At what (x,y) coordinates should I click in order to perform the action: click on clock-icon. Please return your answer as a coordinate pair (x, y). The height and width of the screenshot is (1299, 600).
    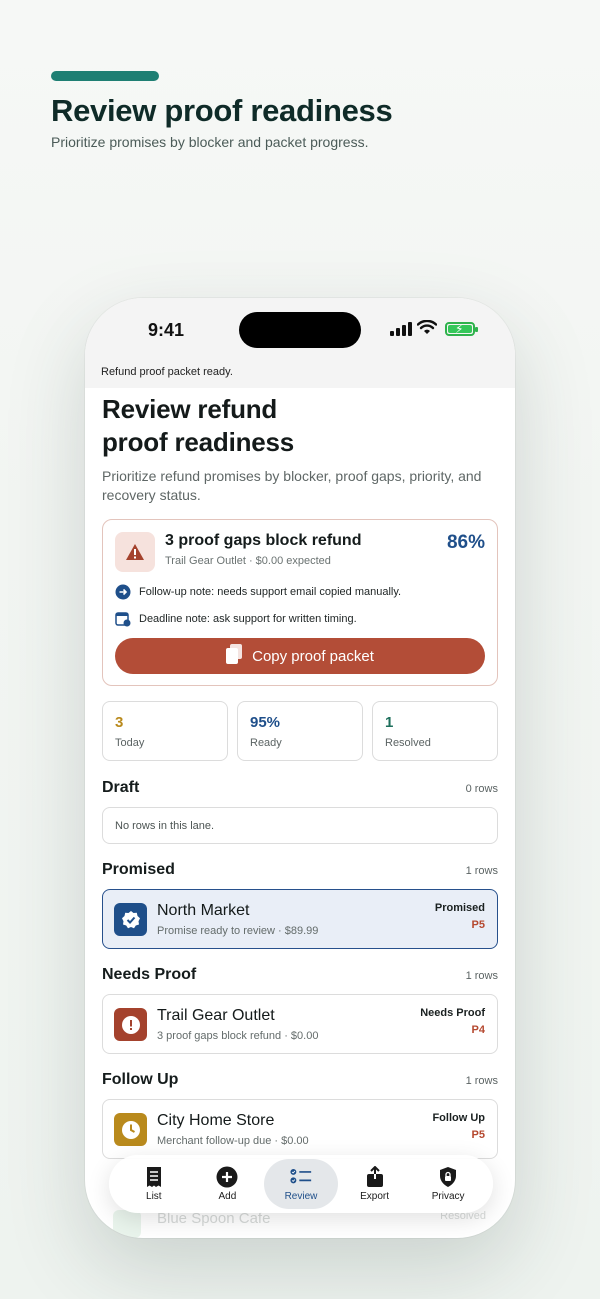
    Looking at the image, I should click on (130, 1129).